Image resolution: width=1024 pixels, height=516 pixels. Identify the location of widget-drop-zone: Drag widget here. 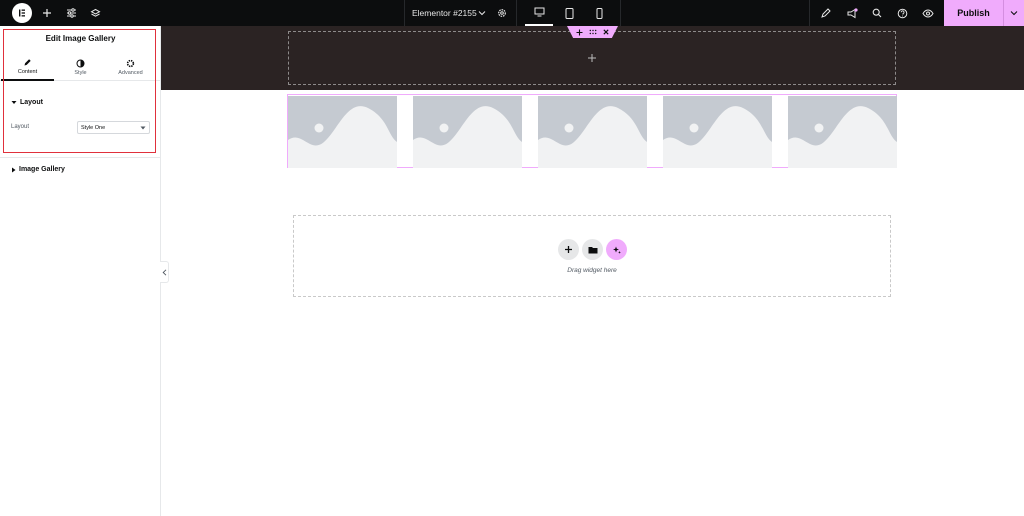
(592, 256).